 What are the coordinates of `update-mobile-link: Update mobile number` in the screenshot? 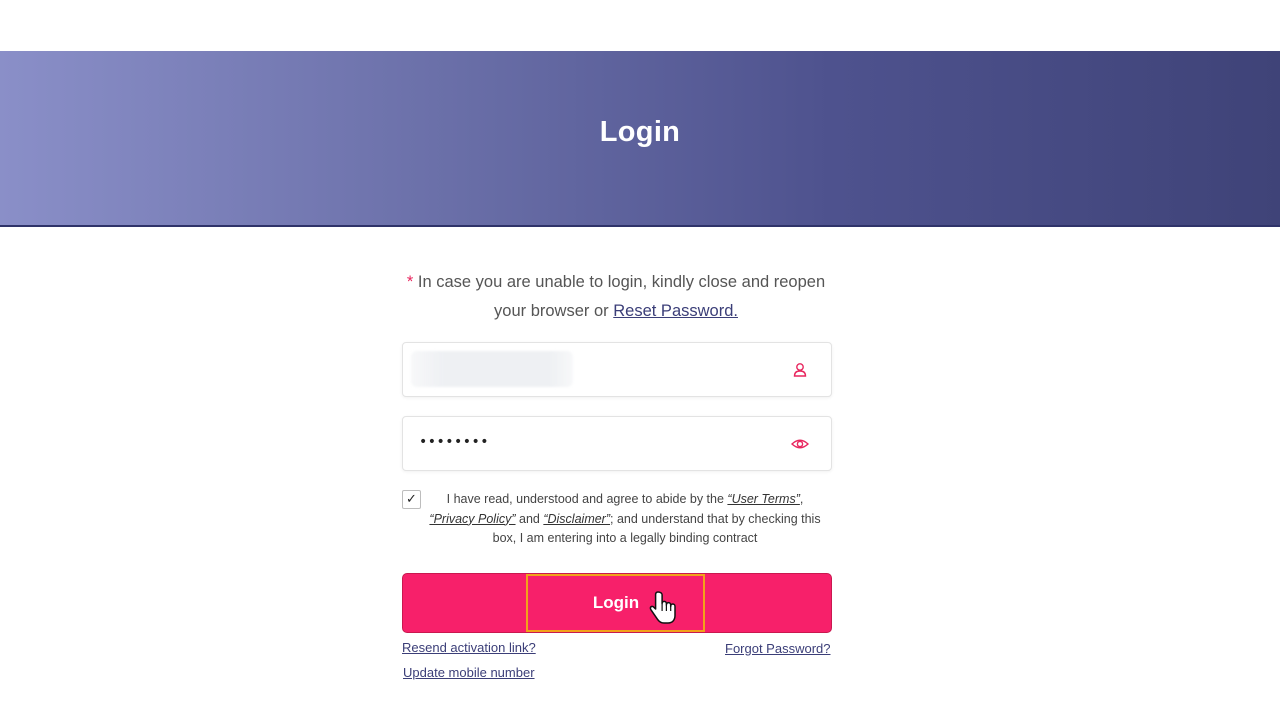 It's located at (469, 672).